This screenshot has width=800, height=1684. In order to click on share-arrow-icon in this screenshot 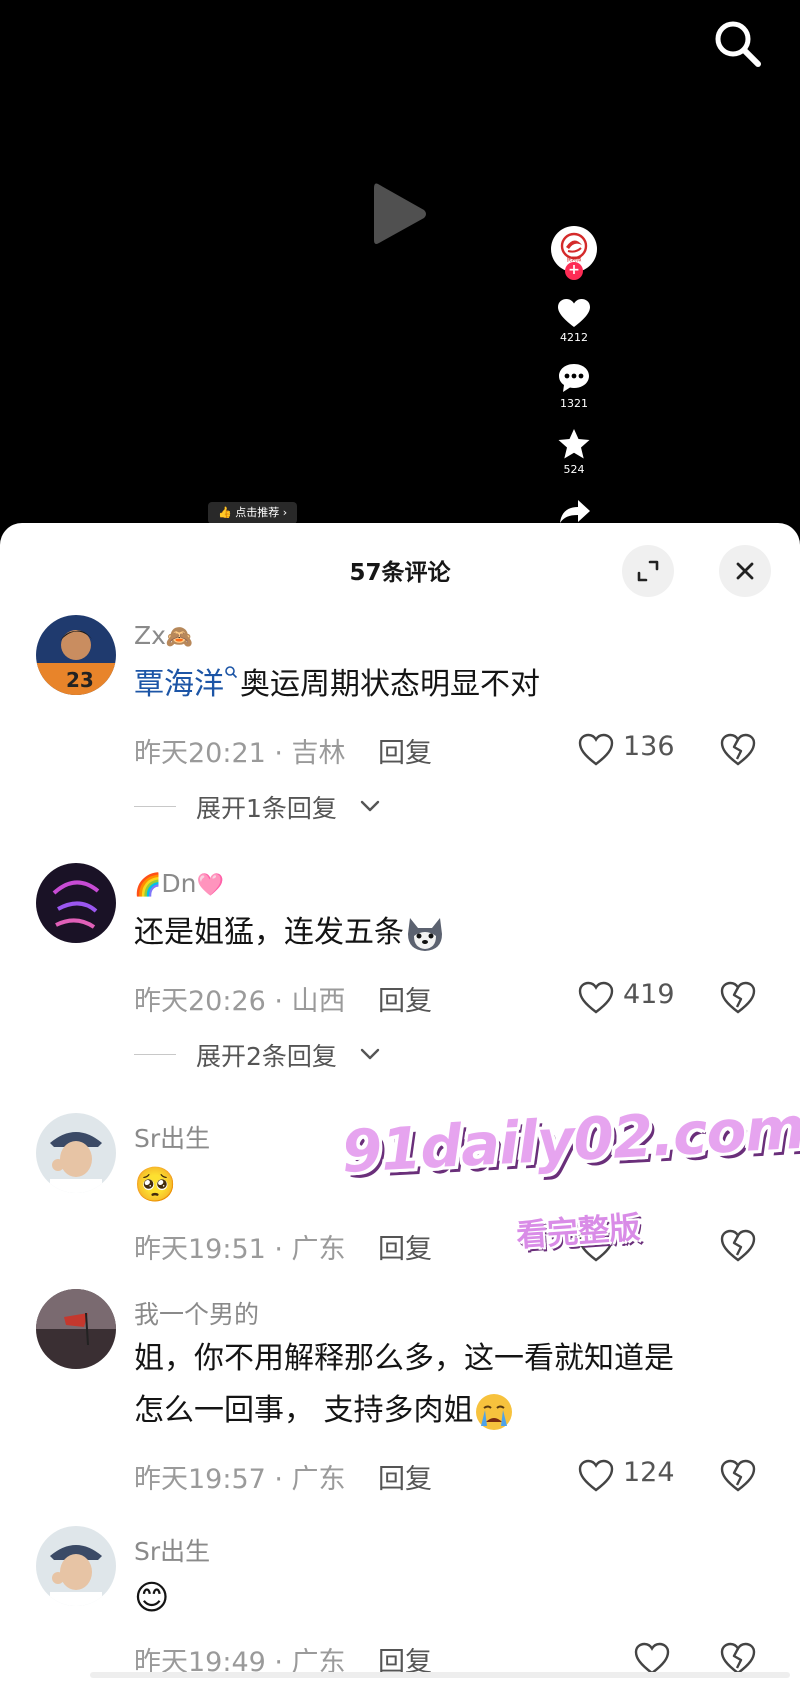, I will do `click(575, 511)`.